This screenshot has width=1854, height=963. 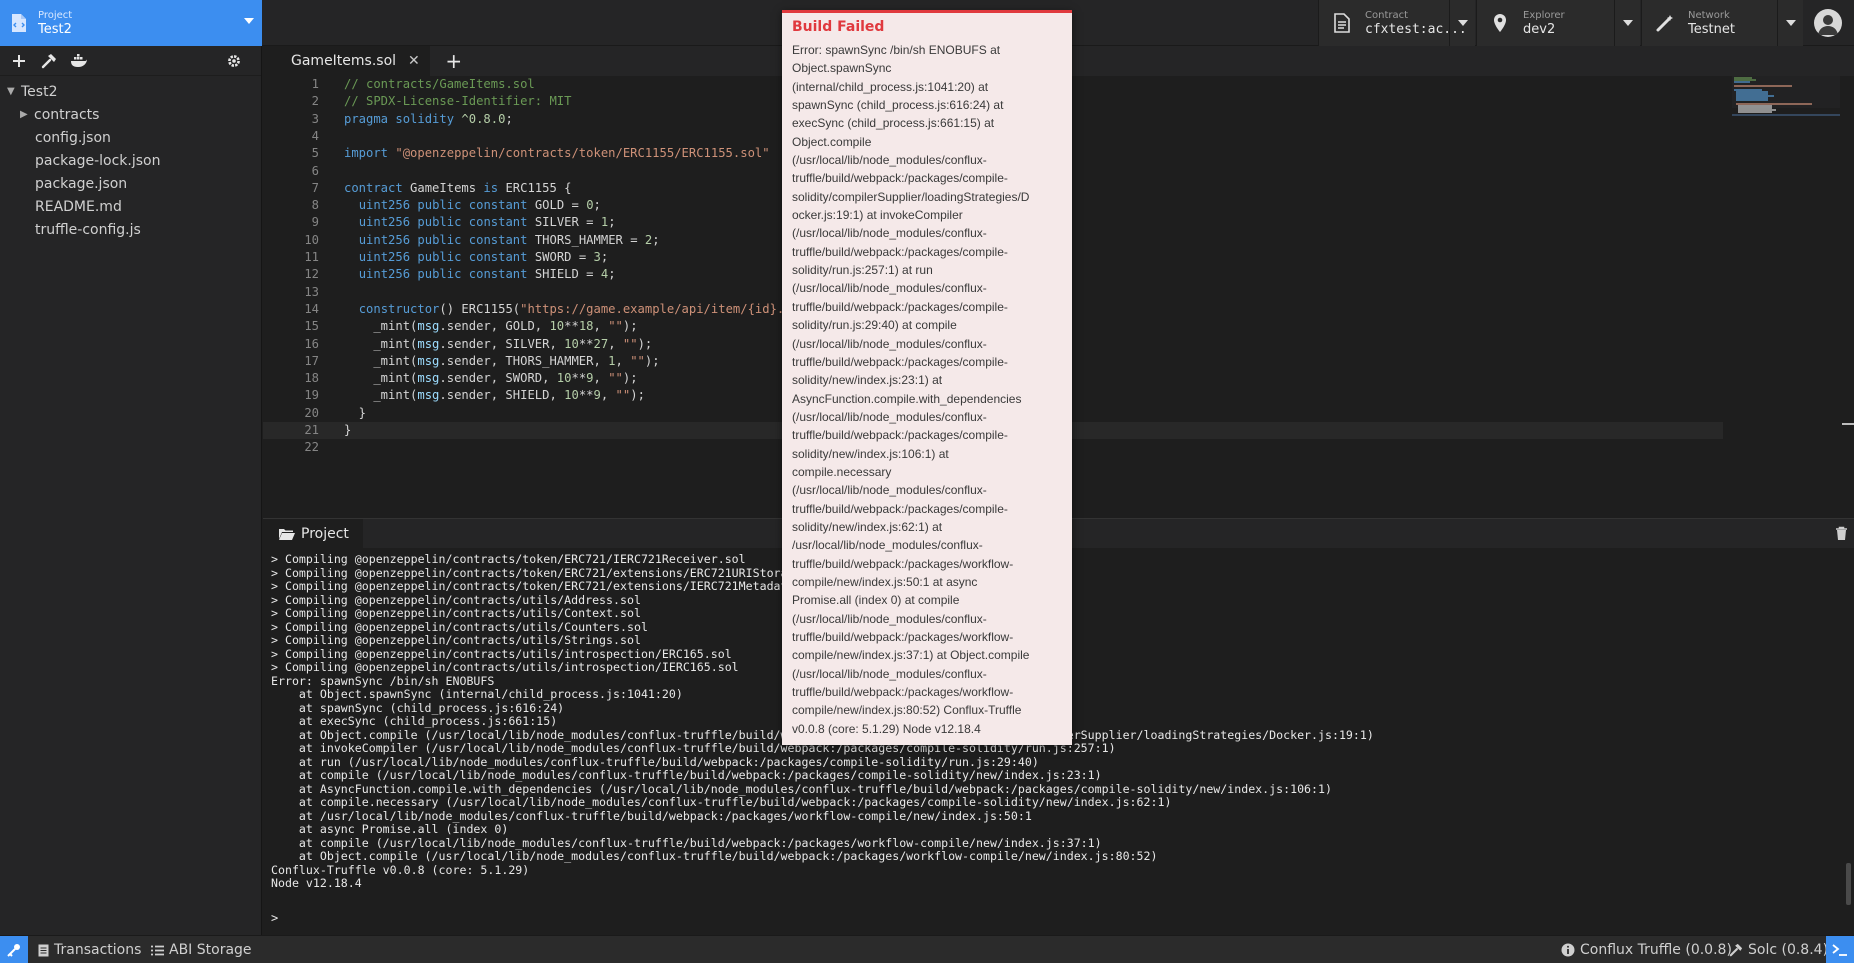 I want to click on tree-root-project: ▼ Test2, so click(x=130, y=91).